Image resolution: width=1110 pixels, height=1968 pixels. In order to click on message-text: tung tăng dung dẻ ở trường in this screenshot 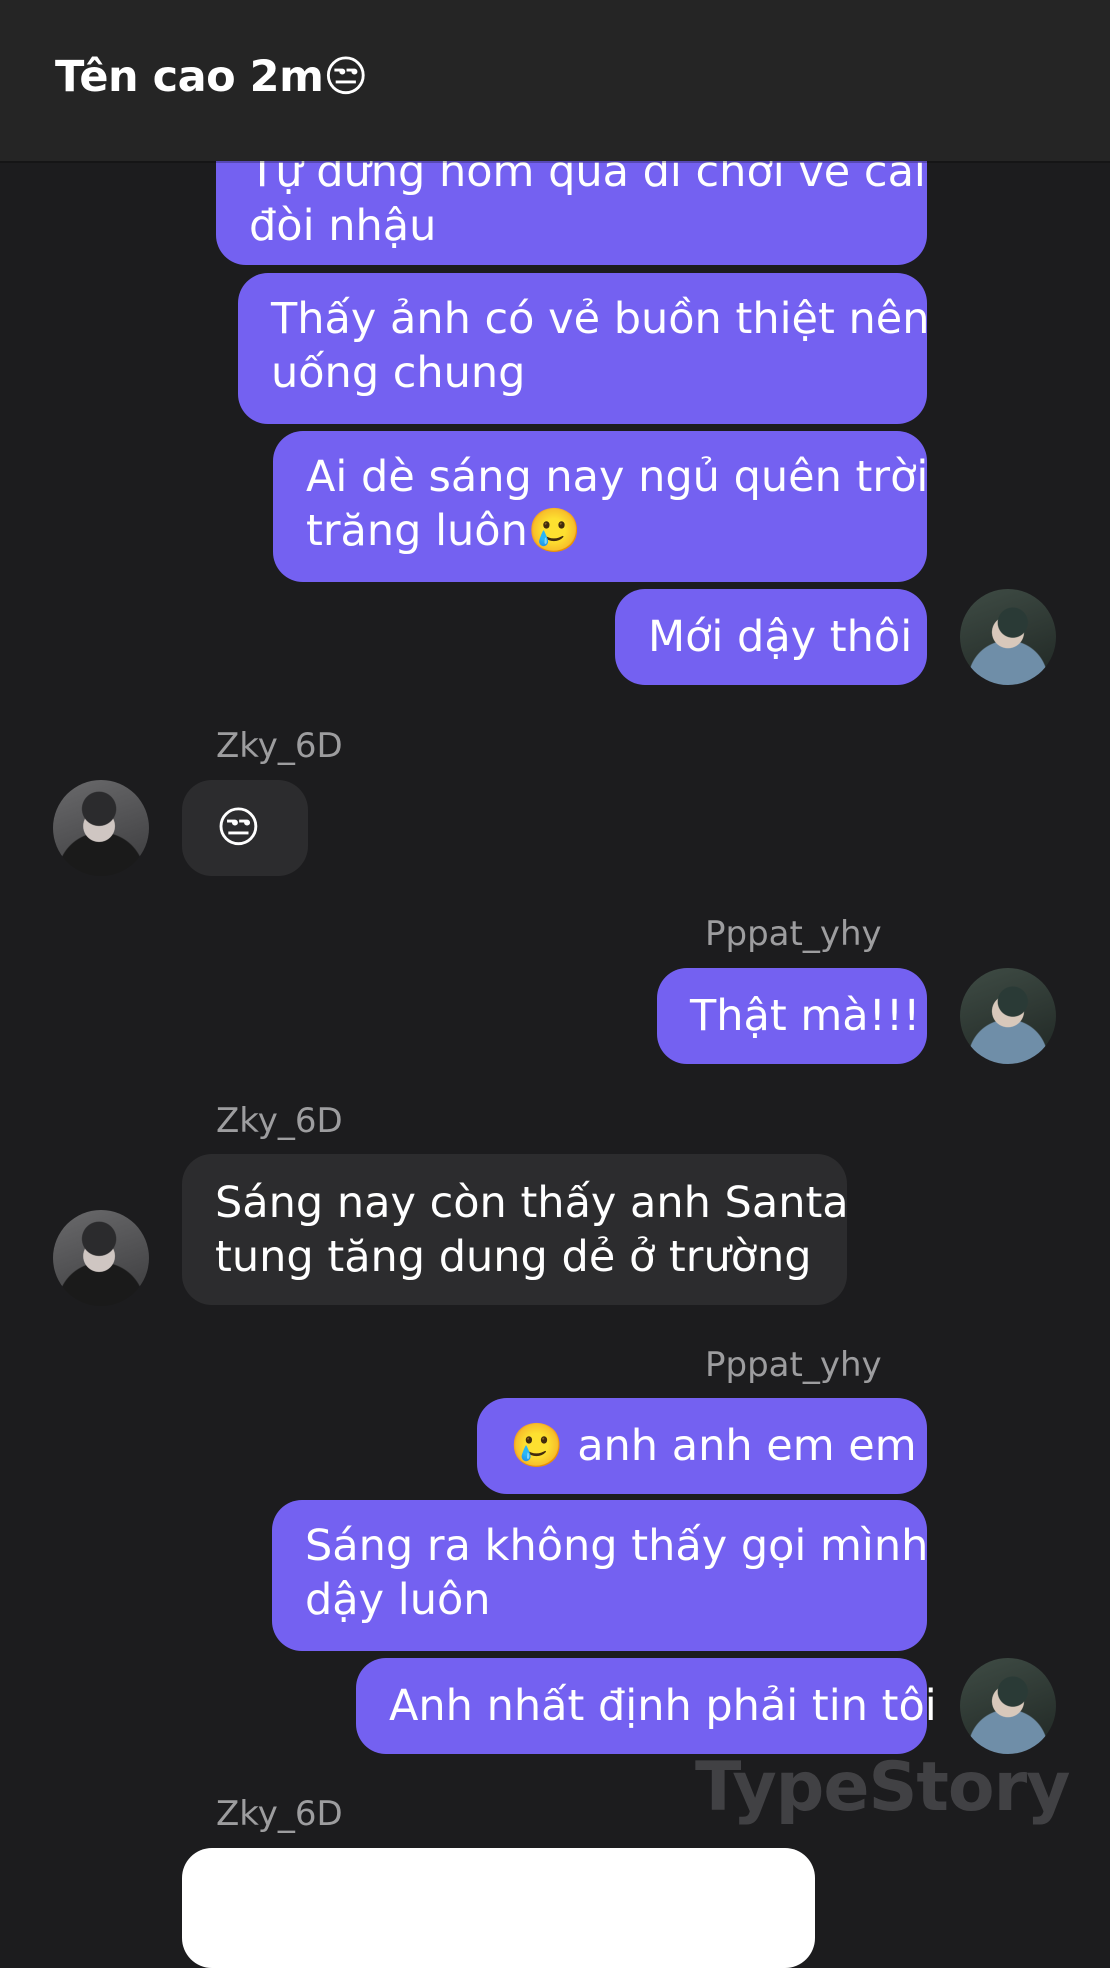, I will do `click(513, 1257)`.